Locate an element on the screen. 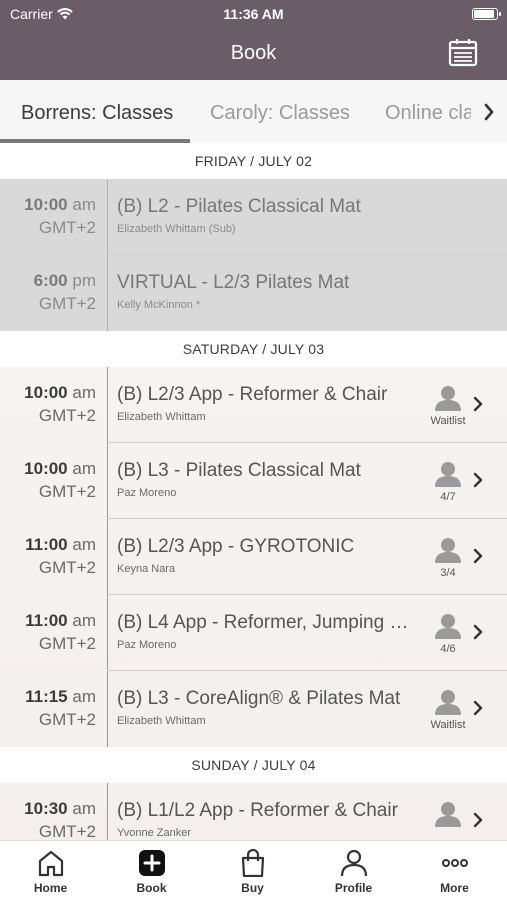 The image size is (507, 900). availability-label: 3/4 is located at coordinates (448, 573).